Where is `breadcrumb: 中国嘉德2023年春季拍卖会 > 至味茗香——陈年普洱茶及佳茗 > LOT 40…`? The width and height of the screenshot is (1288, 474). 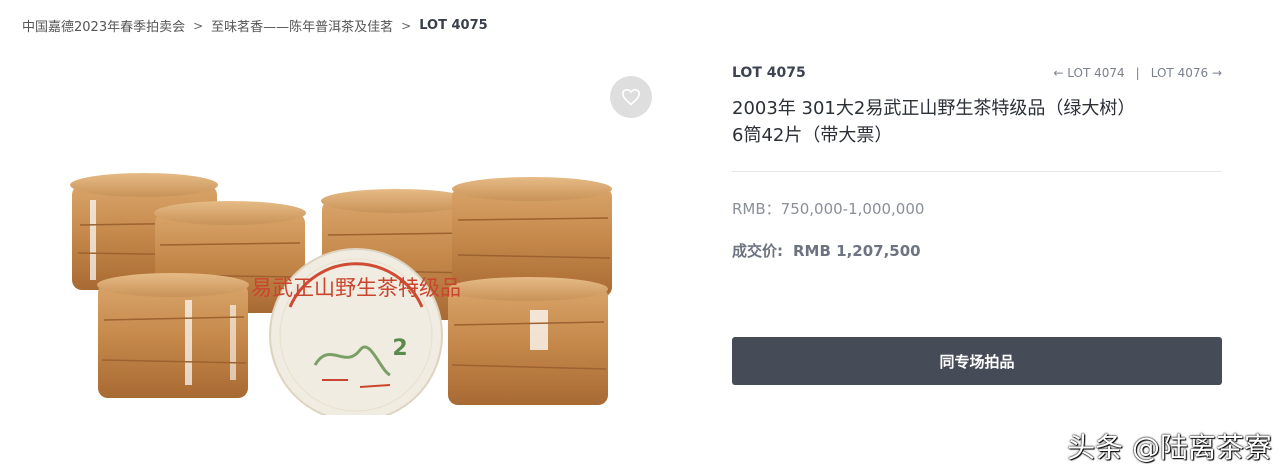
breadcrumb: 中国嘉德2023年春季拍卖会 > 至味茗香——陈年普洱茶及佳茗 > LOT 40… is located at coordinates (255, 25).